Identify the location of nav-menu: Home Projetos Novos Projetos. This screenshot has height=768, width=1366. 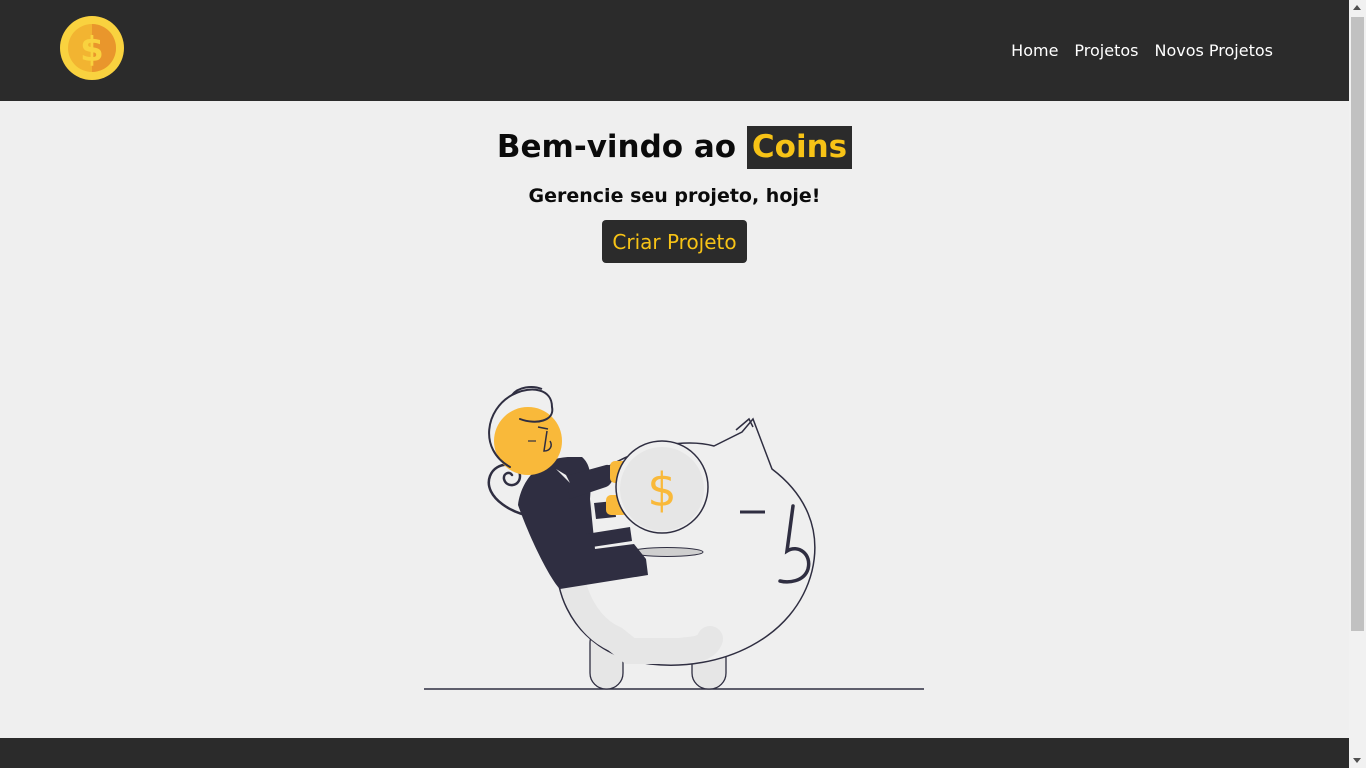
(1142, 51).